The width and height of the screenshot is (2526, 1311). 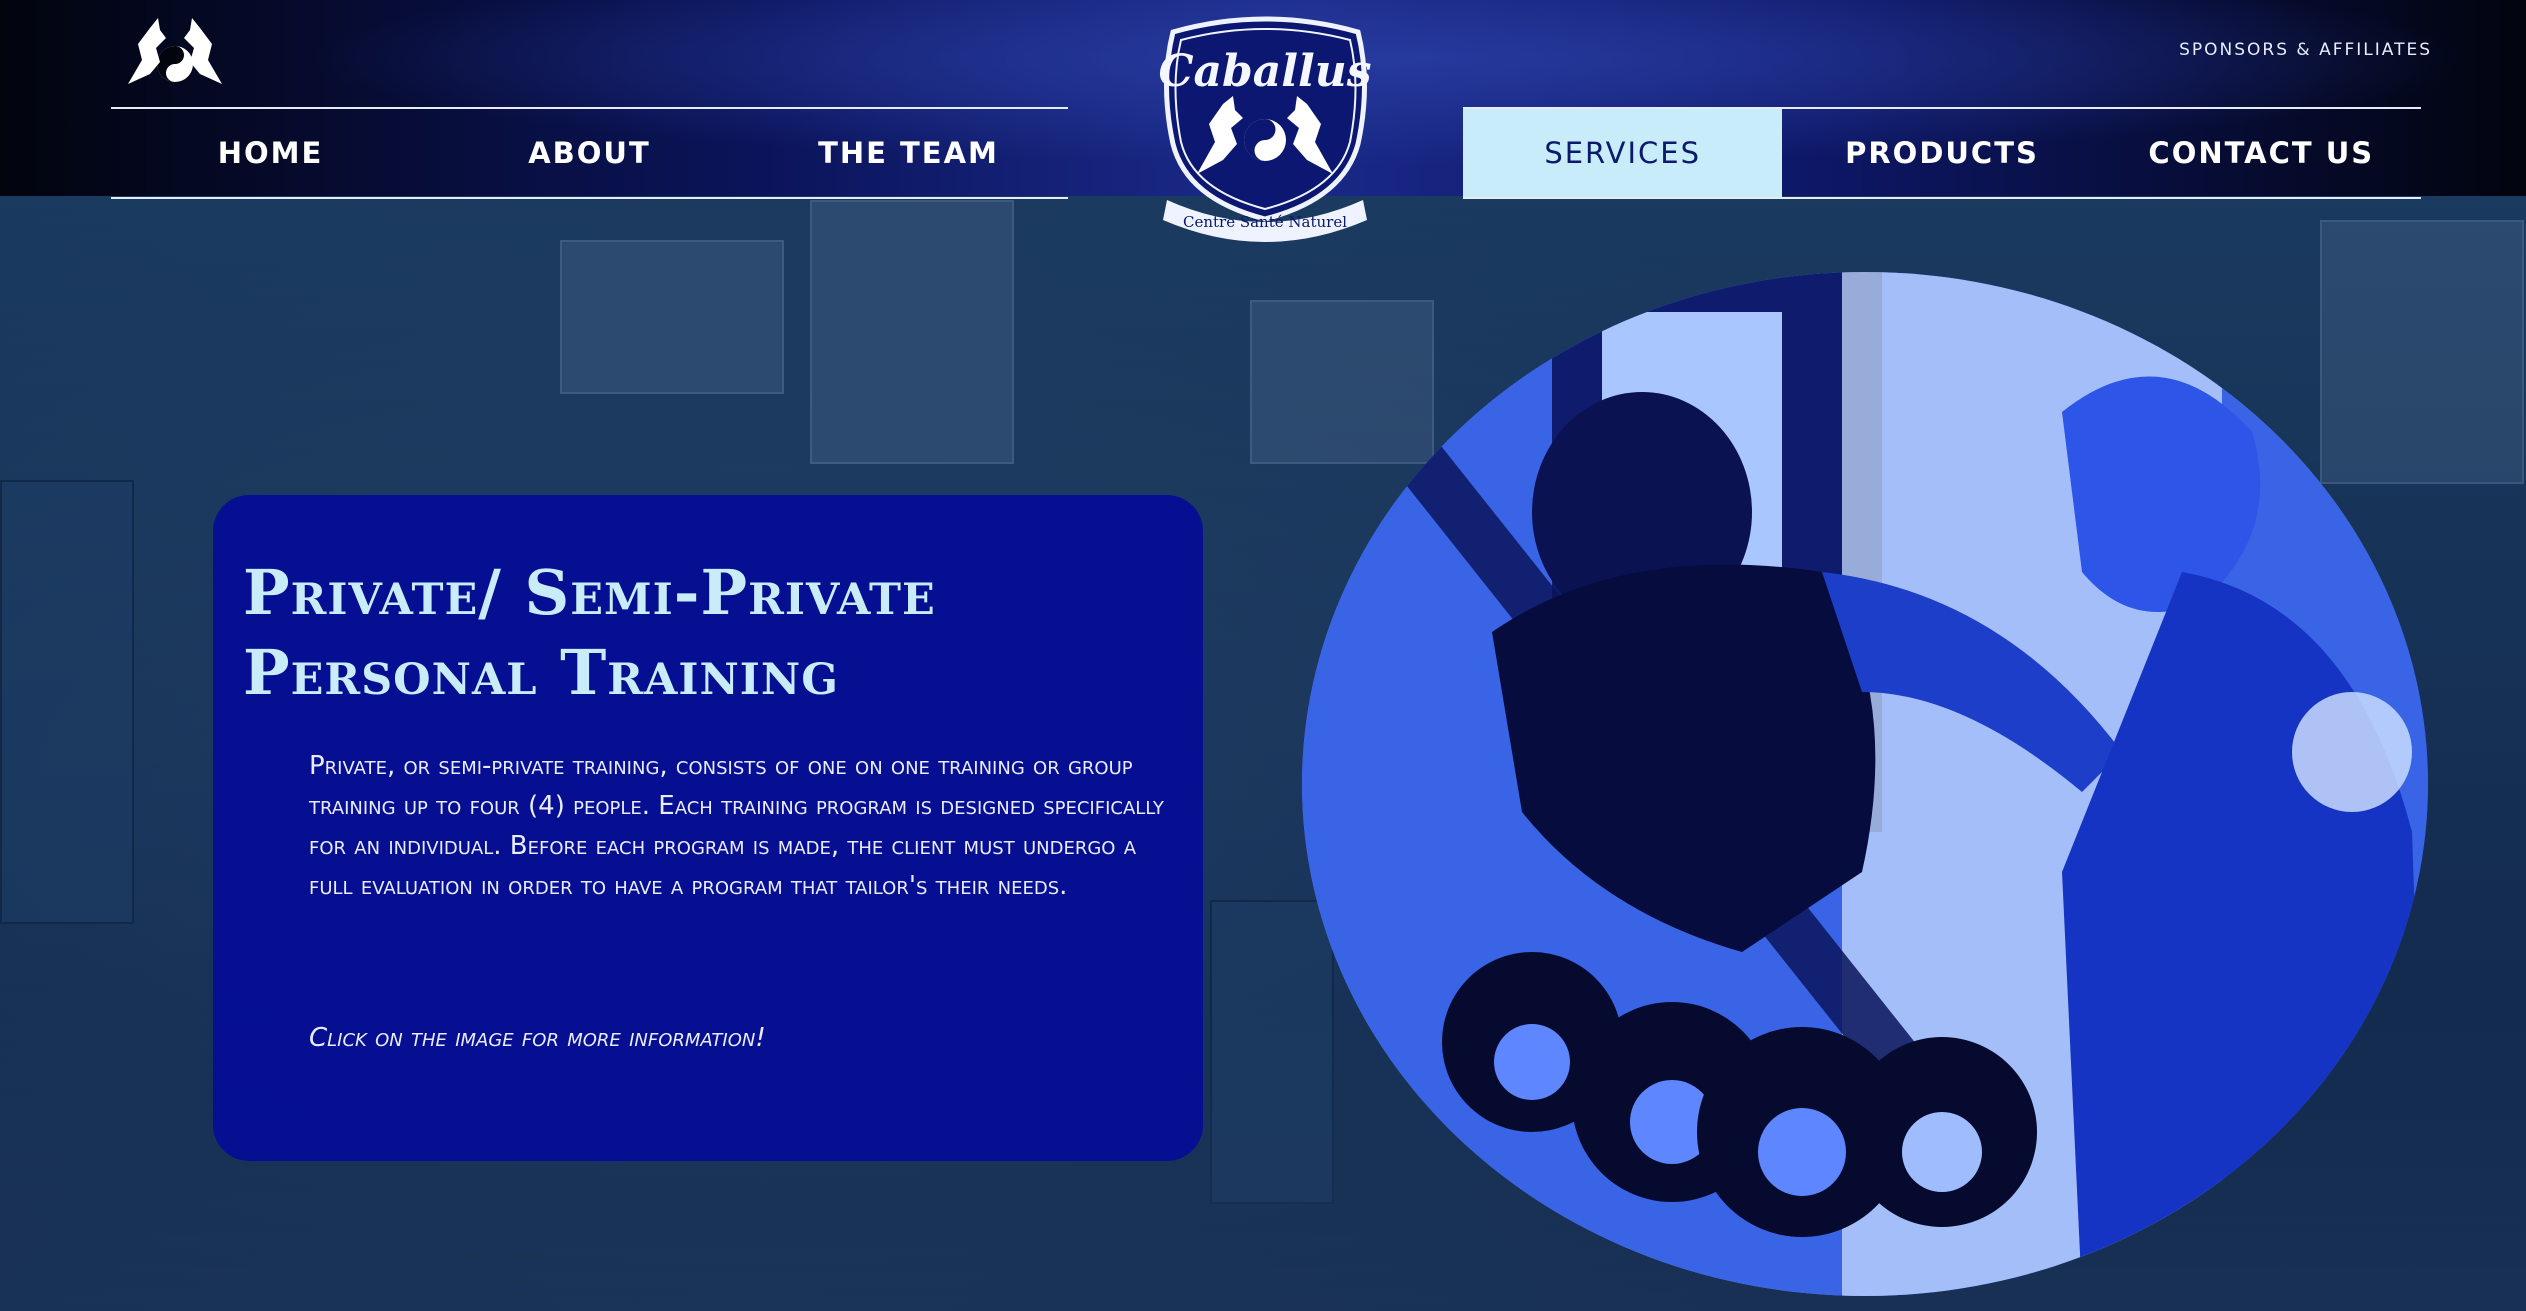 What do you see at coordinates (270, 153) in the screenshot?
I see `nav-item-home: HOME` at bounding box center [270, 153].